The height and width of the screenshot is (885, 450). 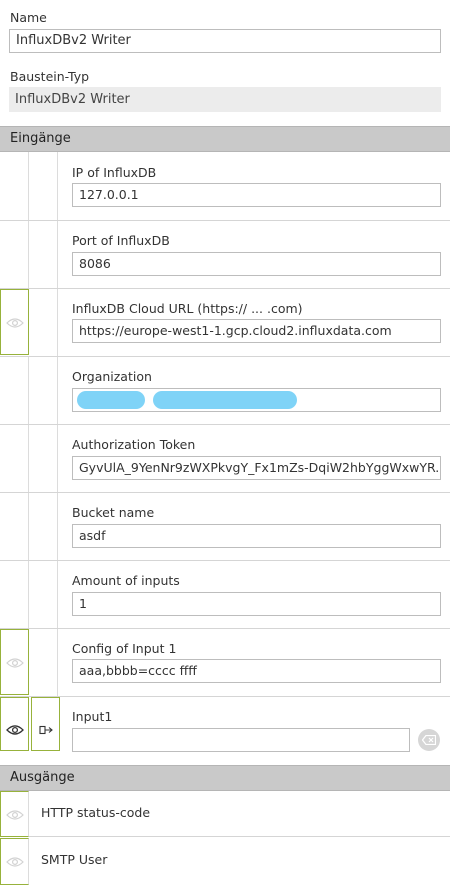 I want to click on outputs-section-header: Ausgänge, so click(x=225, y=778).